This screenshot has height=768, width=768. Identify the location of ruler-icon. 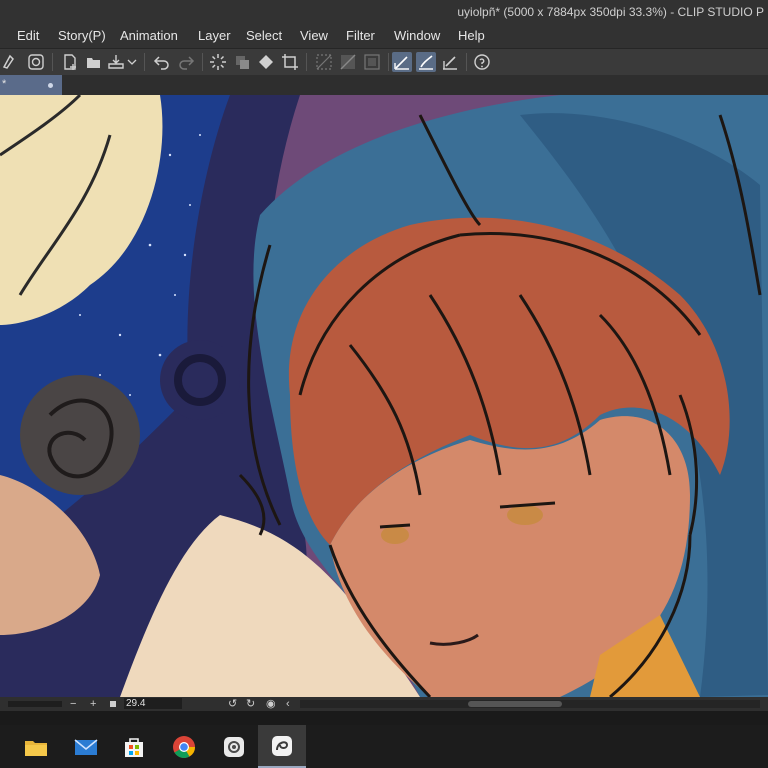
(450, 62).